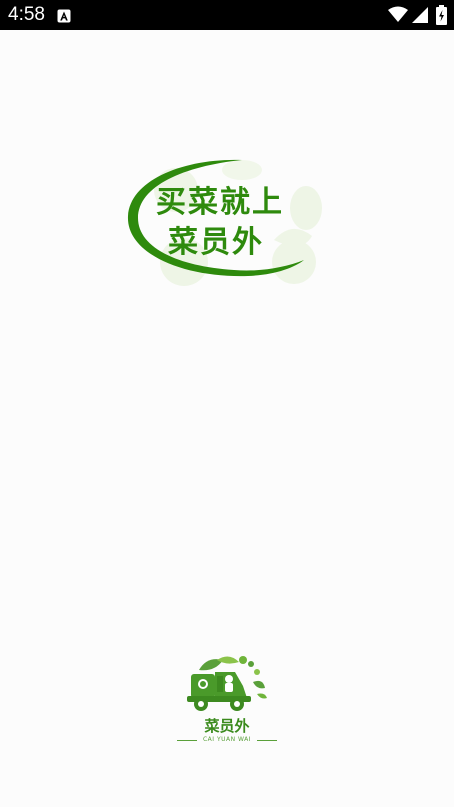 The image size is (454, 807). Describe the element at coordinates (220, 202) in the screenshot. I see `slogan-line-1: 买菜就上` at that location.